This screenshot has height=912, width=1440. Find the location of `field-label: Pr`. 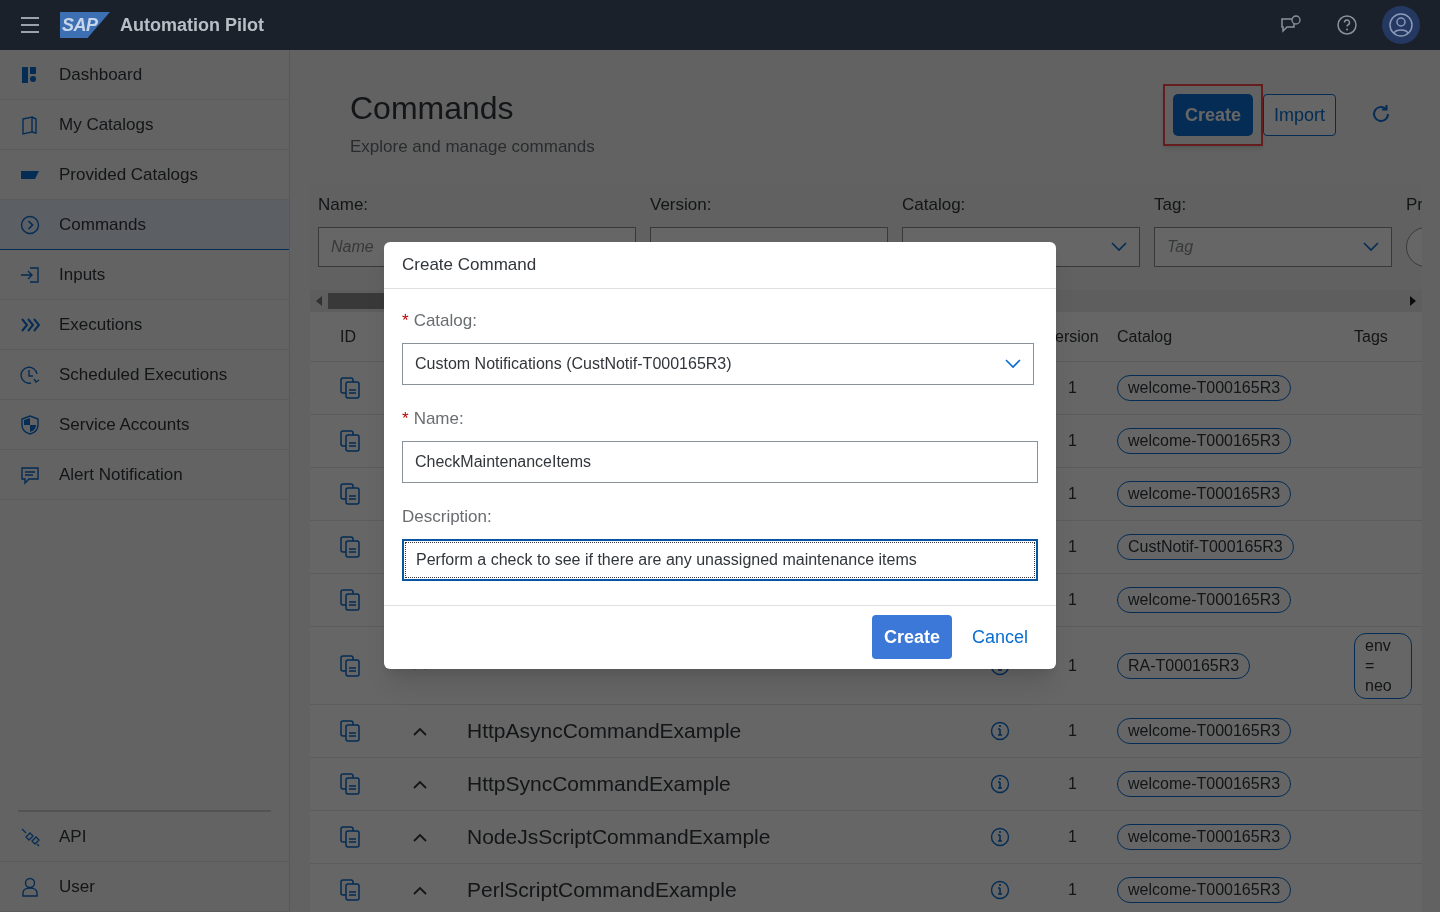

field-label: Pr is located at coordinates (1414, 205).